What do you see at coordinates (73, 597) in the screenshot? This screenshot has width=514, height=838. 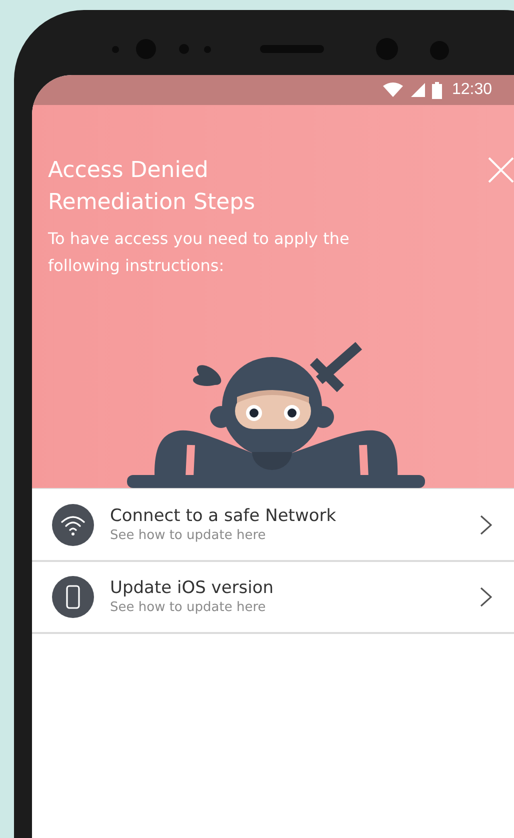 I see `smartphone-icon` at bounding box center [73, 597].